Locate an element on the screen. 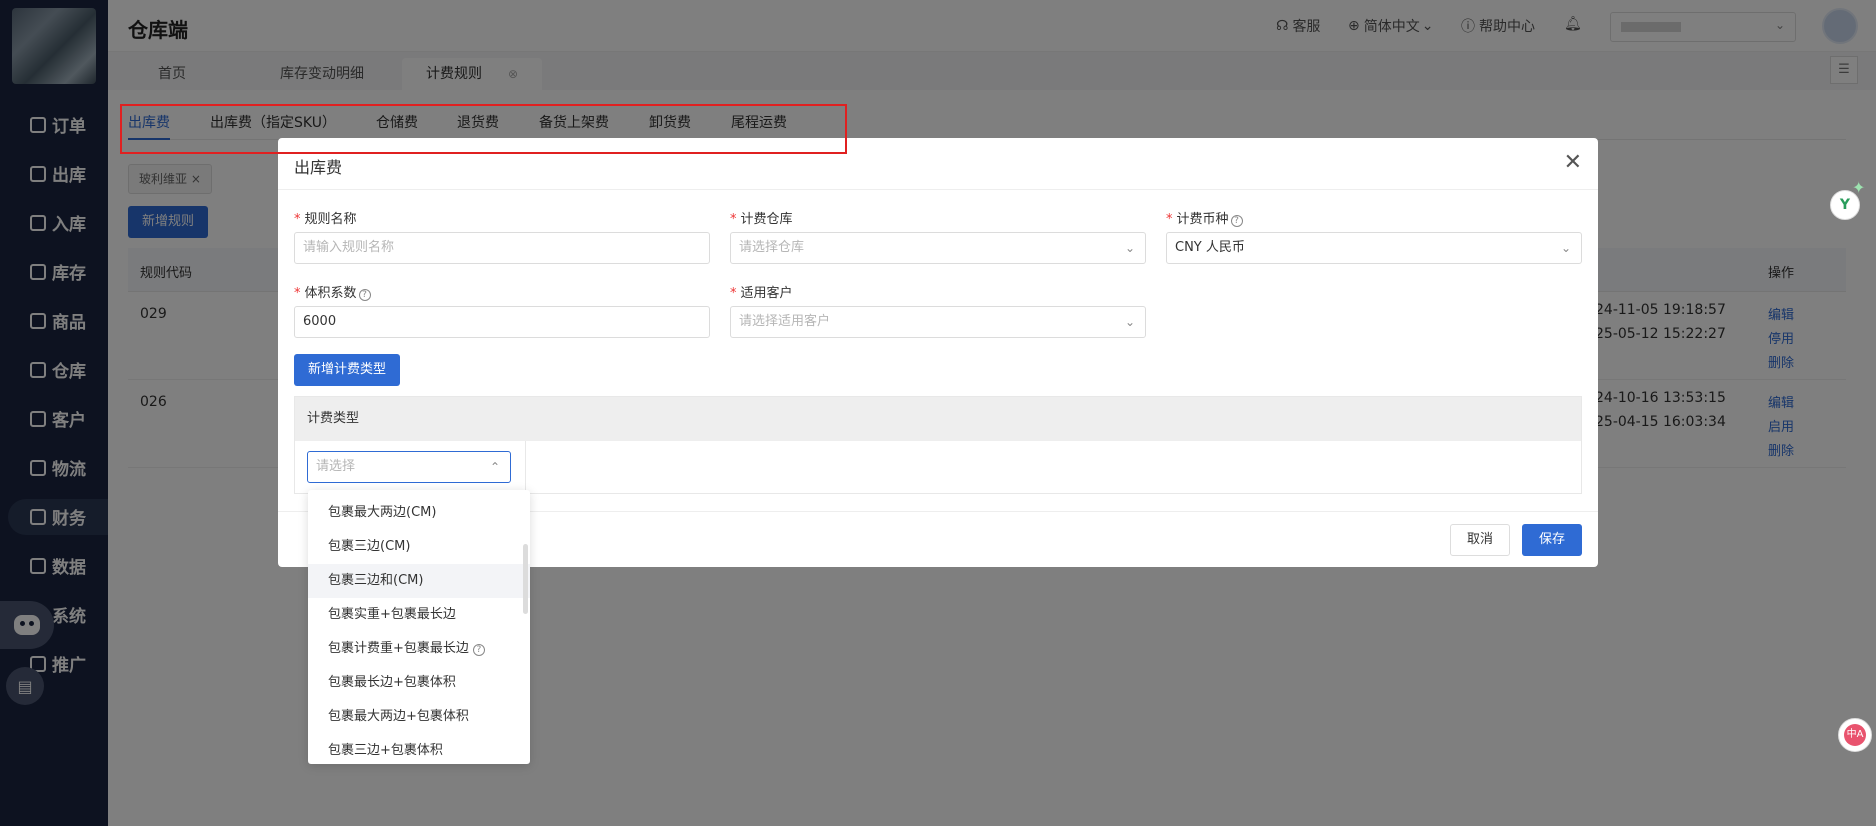  currency-label: 计费币种 is located at coordinates (1202, 219).